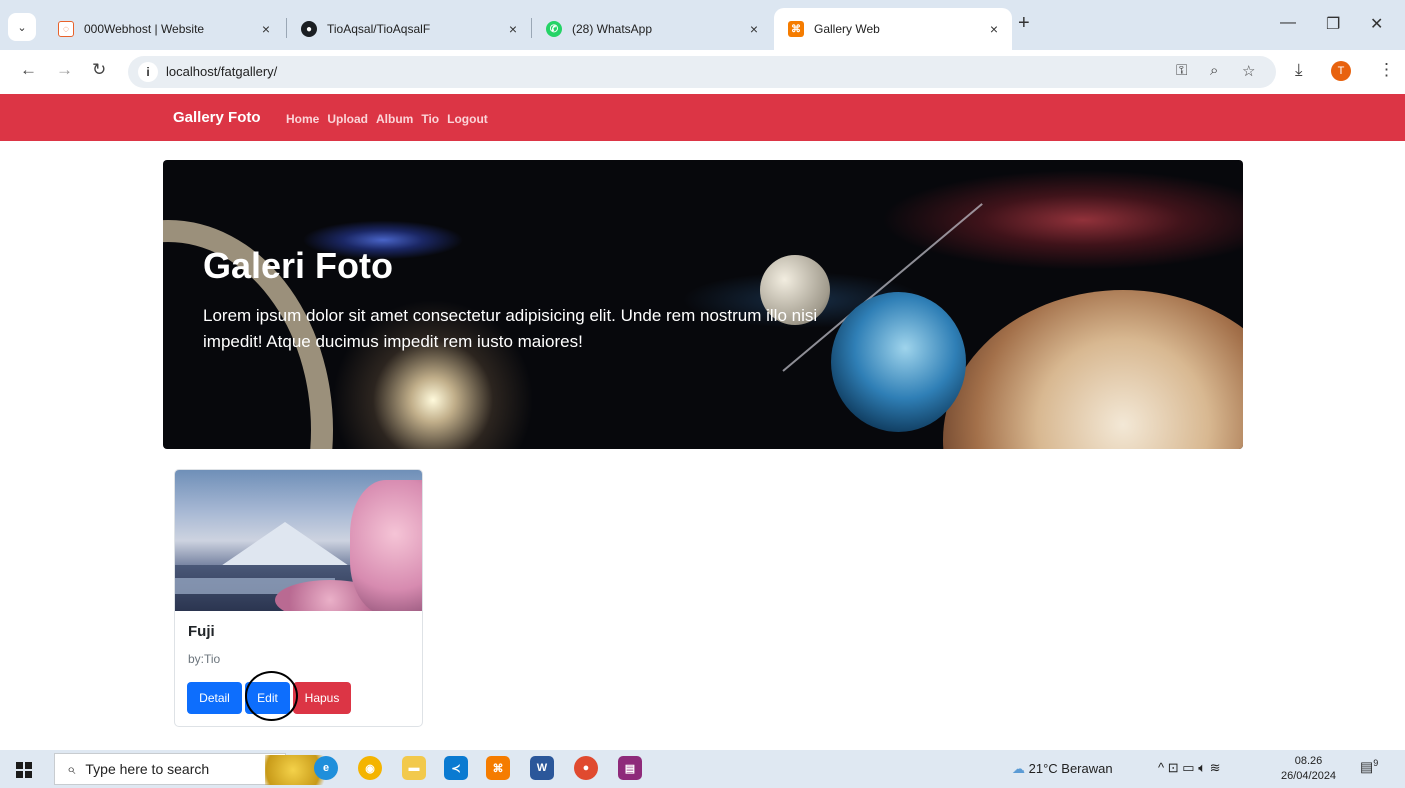 Image resolution: width=1405 pixels, height=788 pixels. What do you see at coordinates (148, 72) in the screenshot?
I see `site-info-icon: i` at bounding box center [148, 72].